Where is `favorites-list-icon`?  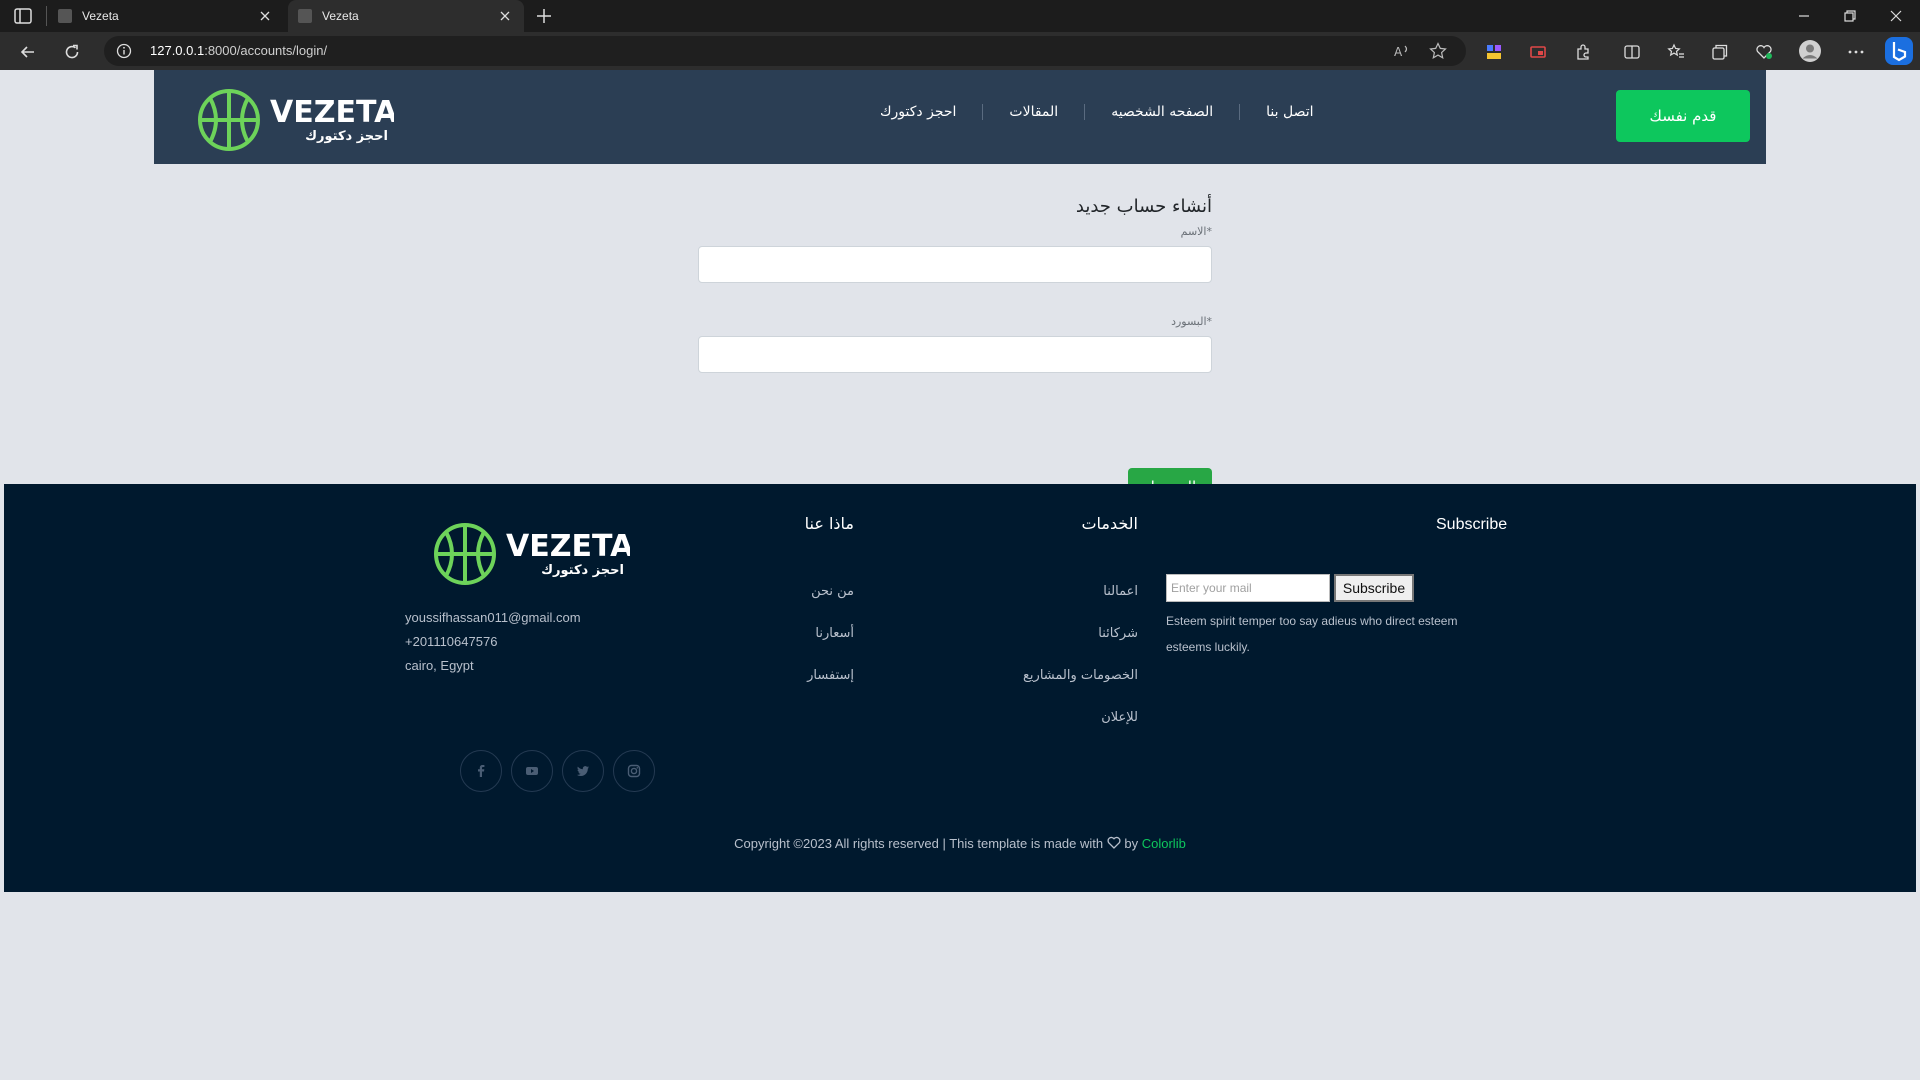
favorites-list-icon is located at coordinates (1676, 52).